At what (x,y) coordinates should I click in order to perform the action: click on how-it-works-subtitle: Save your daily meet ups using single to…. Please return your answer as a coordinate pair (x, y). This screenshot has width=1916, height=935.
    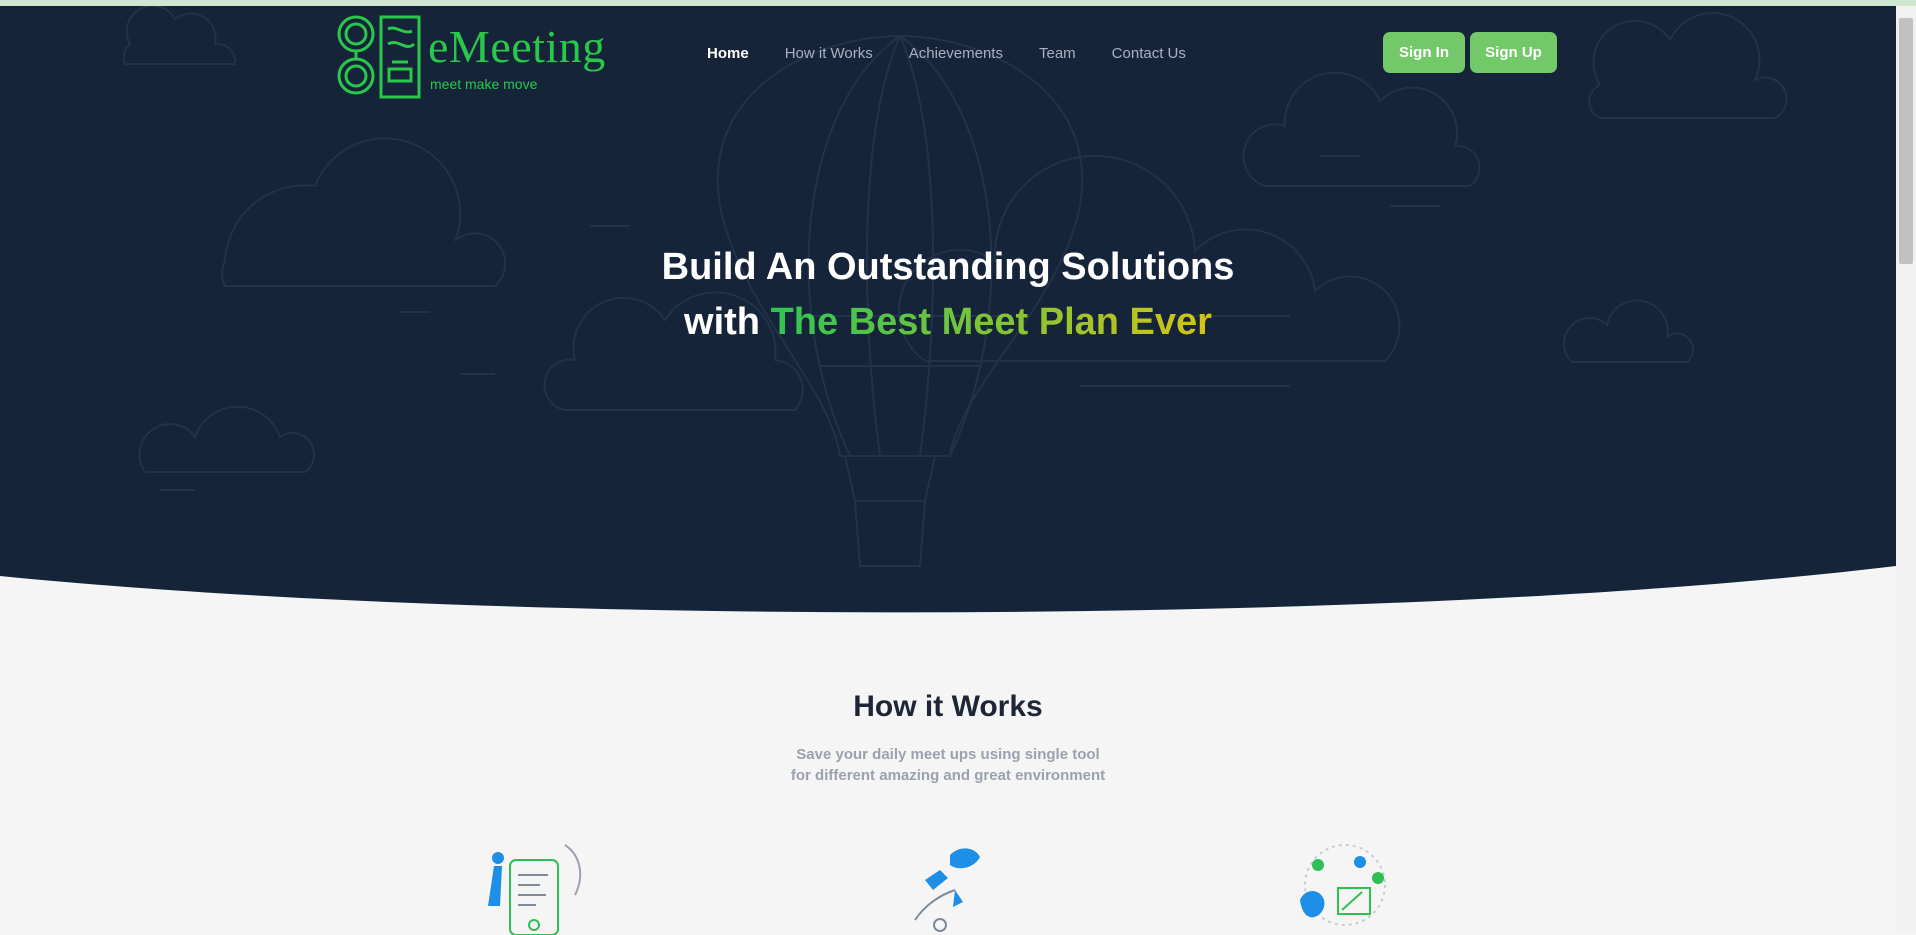
    Looking at the image, I should click on (948, 765).